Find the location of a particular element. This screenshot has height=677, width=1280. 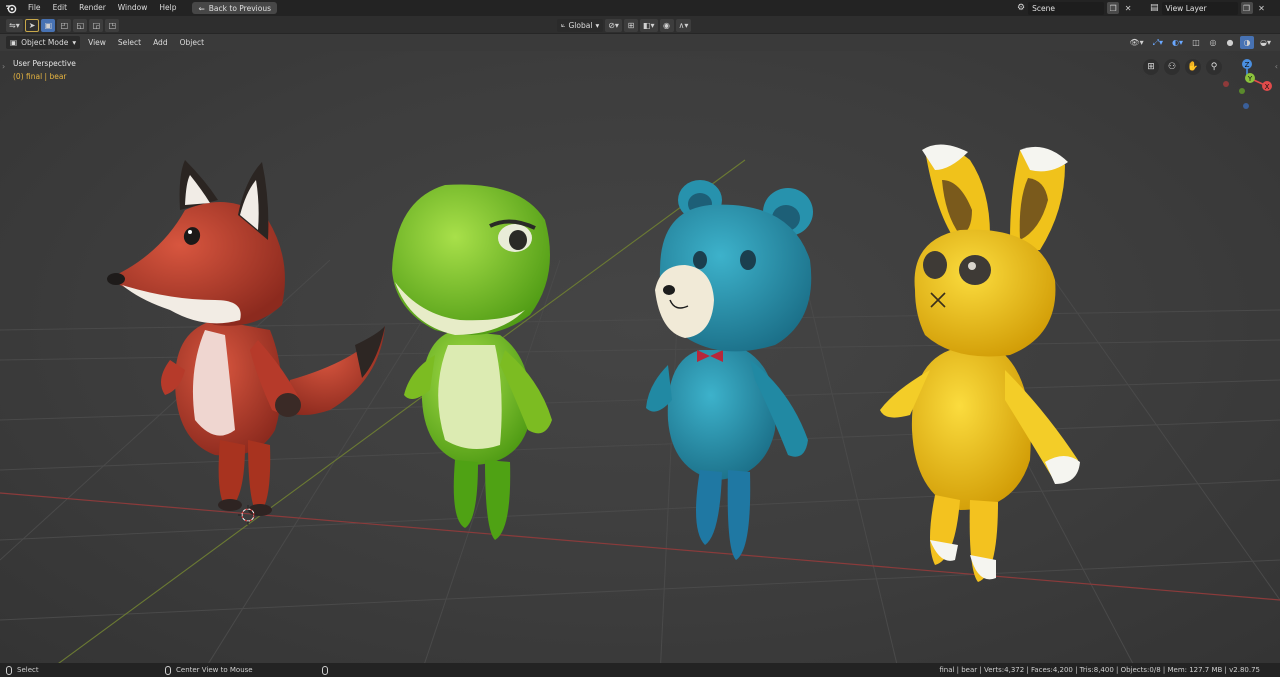

new-scene-icon: ❐ is located at coordinates (1113, 8).